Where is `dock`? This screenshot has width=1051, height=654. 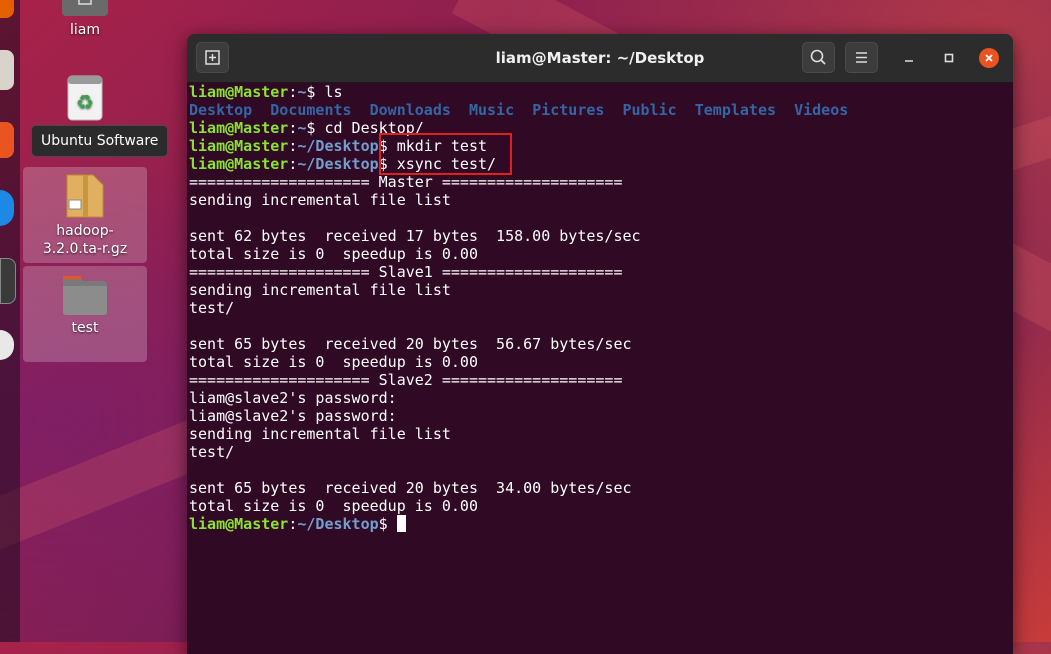
dock is located at coordinates (10, 321).